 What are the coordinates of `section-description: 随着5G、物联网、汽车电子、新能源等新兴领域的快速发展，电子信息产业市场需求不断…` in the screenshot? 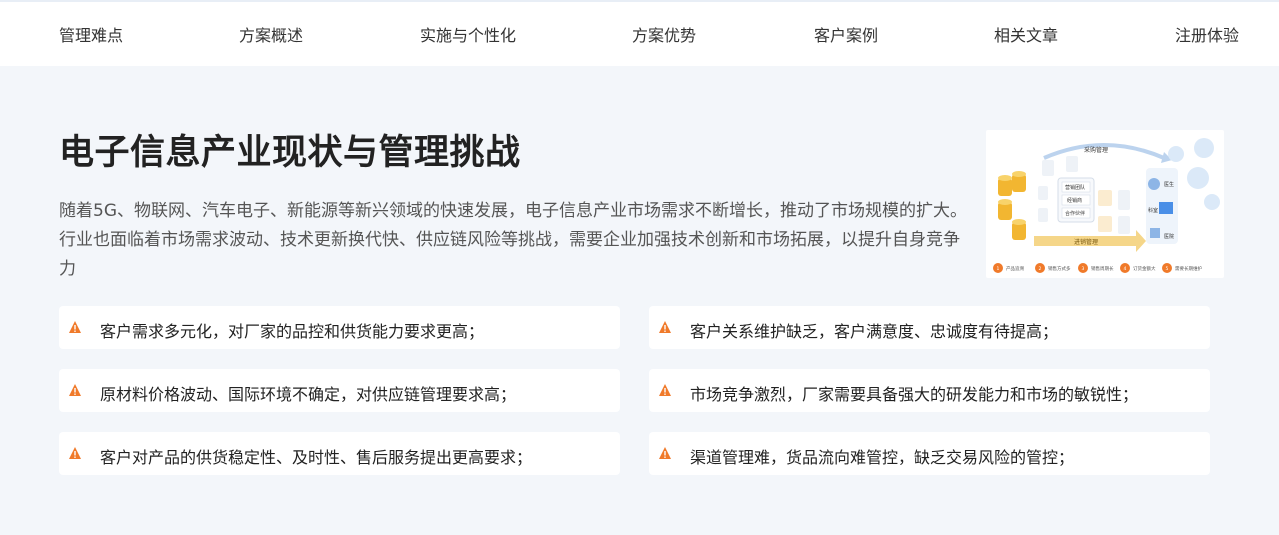 It's located at (513, 240).